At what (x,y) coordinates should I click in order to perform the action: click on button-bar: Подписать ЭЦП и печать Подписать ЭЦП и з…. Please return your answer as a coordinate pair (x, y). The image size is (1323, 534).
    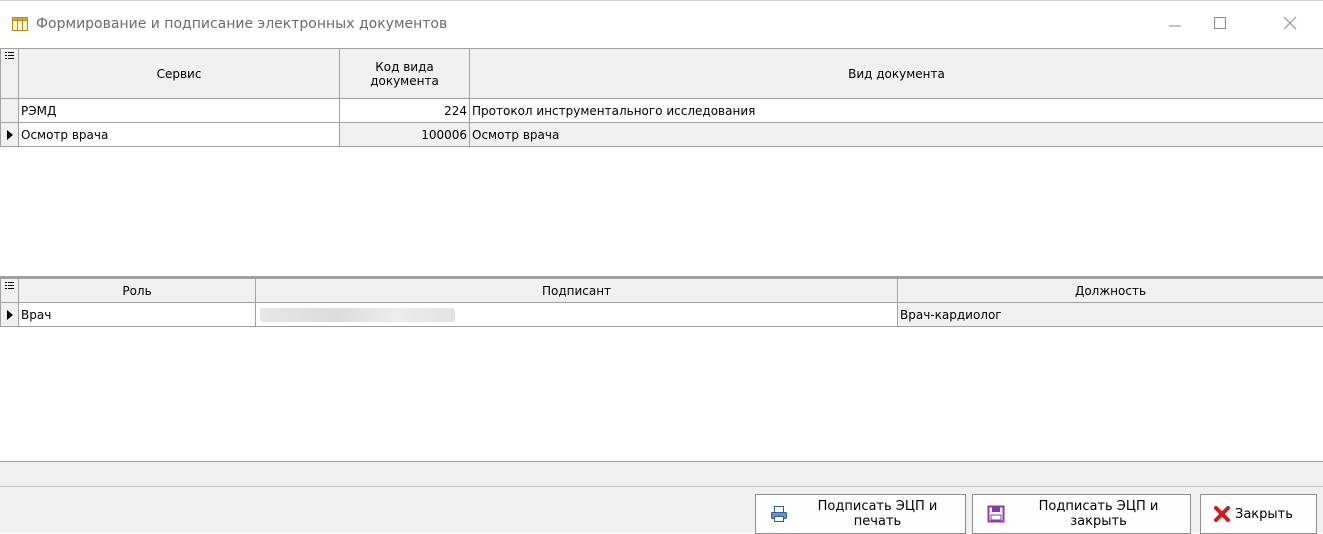
    Looking at the image, I should click on (661, 510).